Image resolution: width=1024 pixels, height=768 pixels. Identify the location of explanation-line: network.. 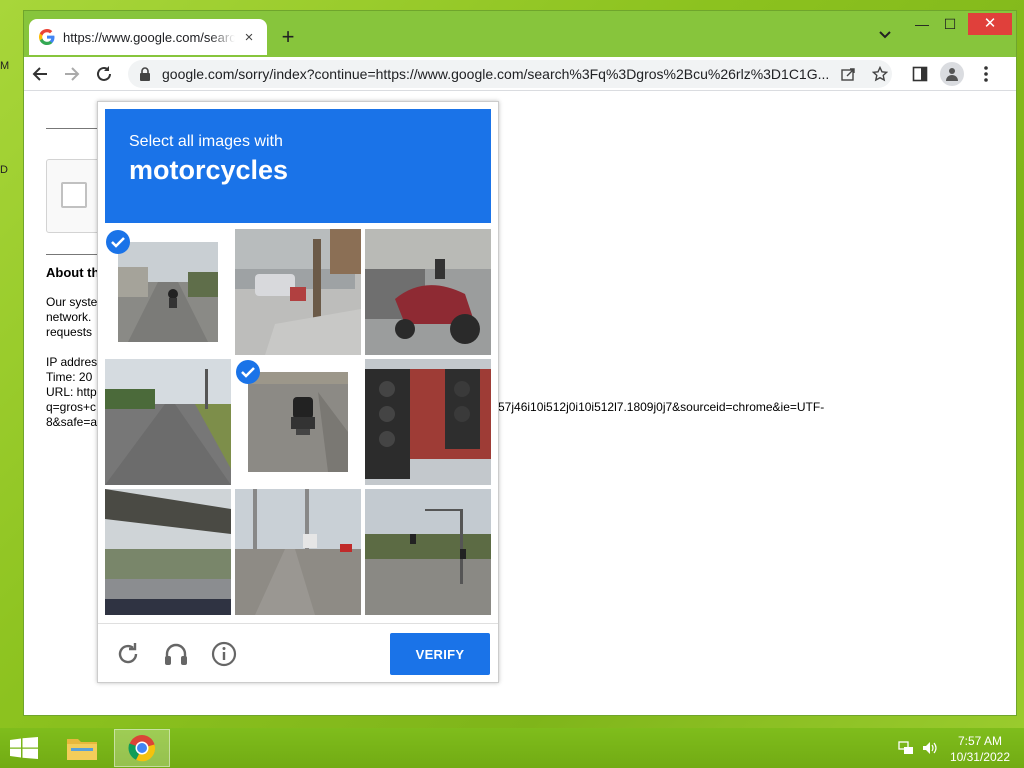
(69, 317).